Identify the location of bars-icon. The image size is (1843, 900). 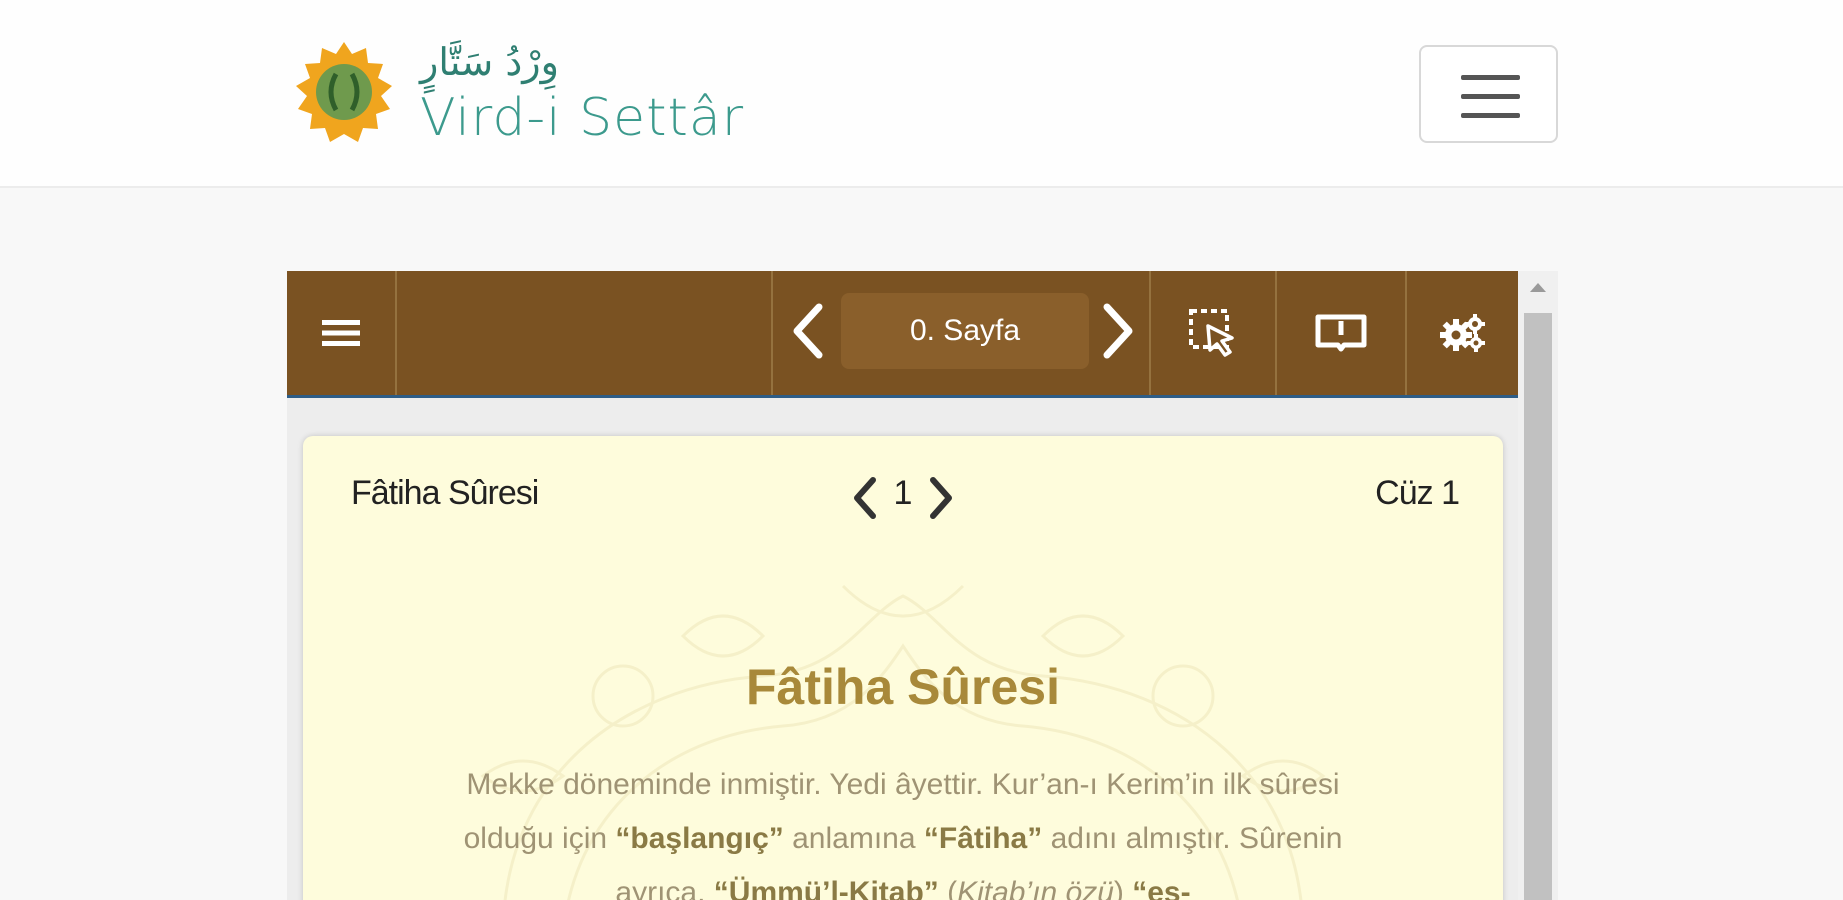
(341, 333).